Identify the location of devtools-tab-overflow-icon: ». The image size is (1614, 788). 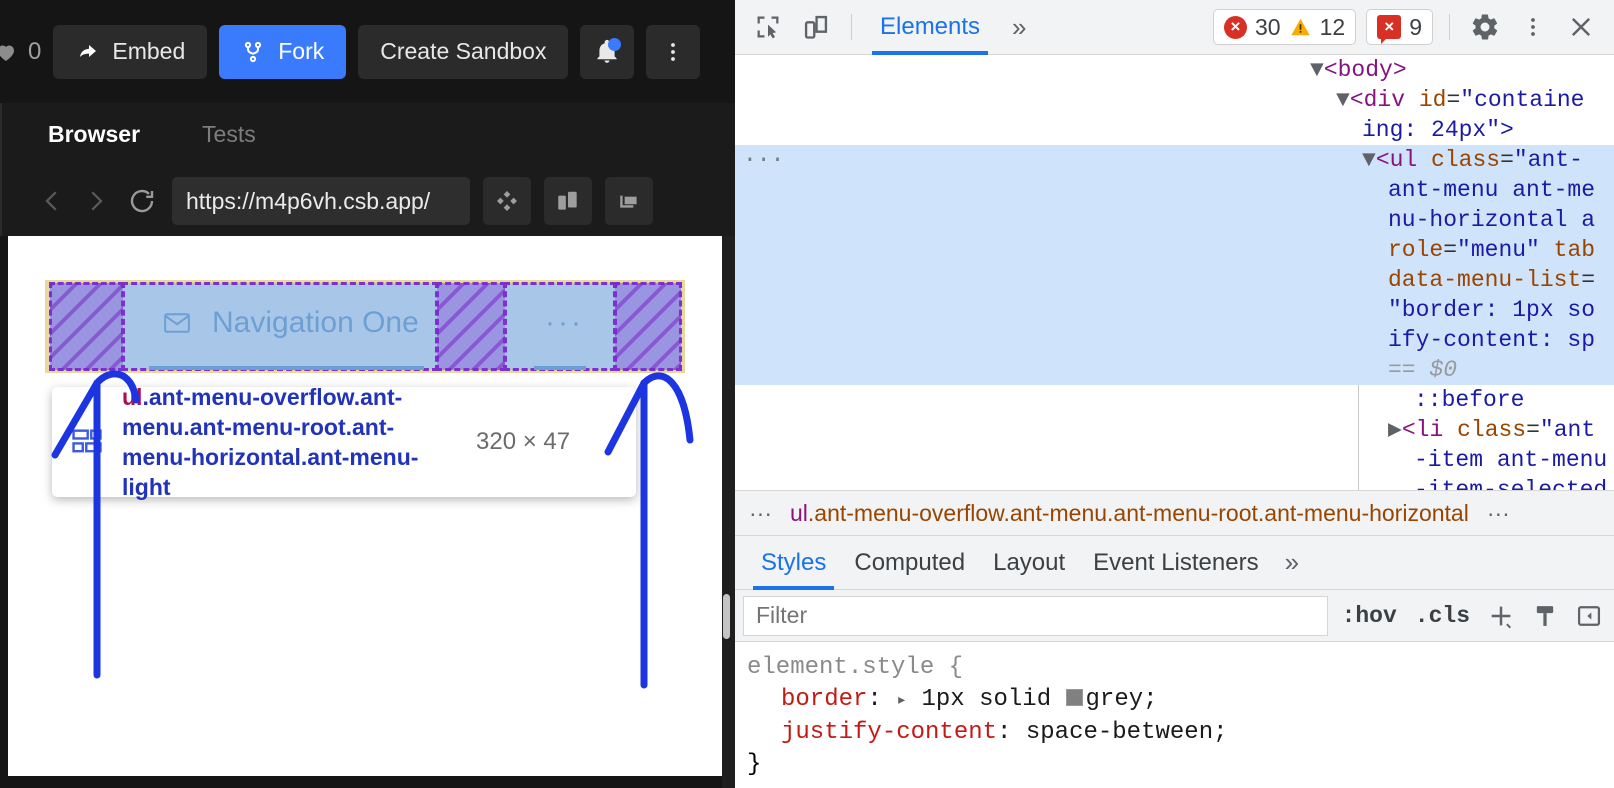
(1019, 27).